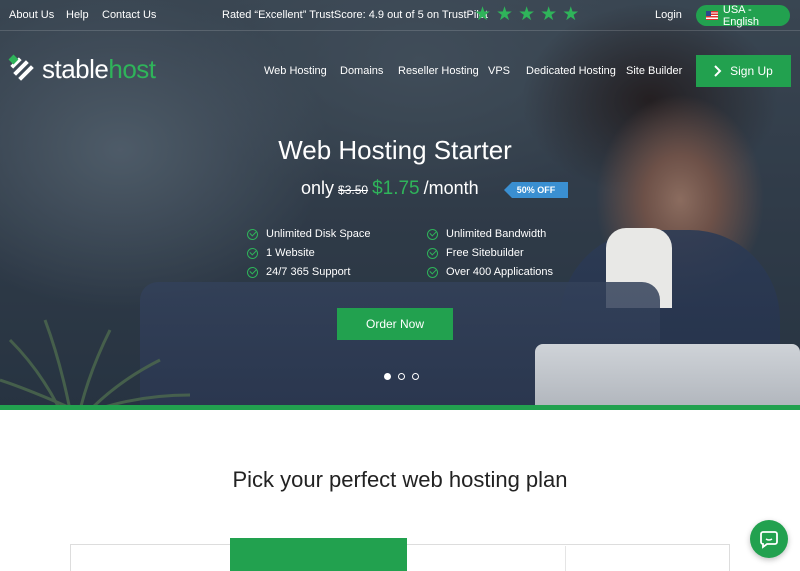  I want to click on logo-mark-icon, so click(21, 67).